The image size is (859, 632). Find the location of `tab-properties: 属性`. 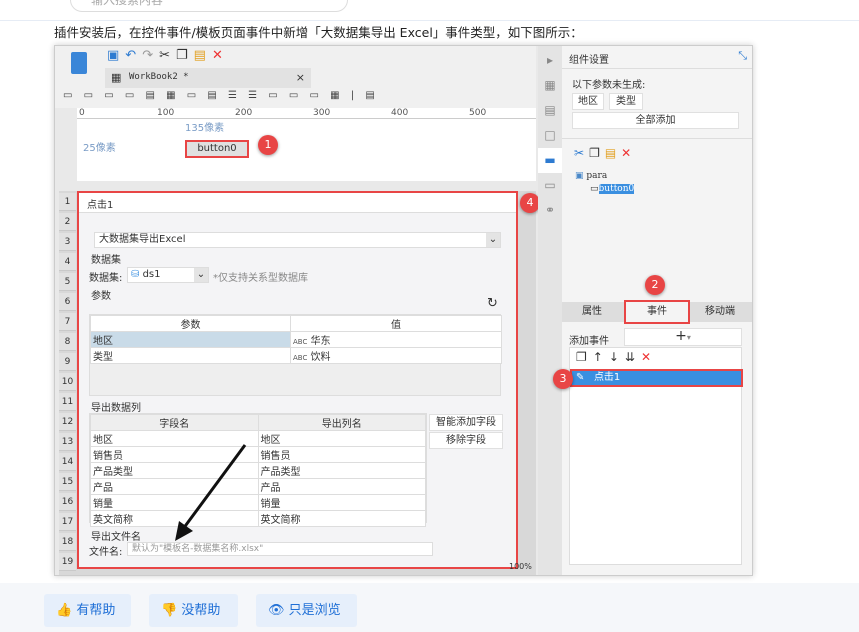

tab-properties: 属性 is located at coordinates (592, 312).